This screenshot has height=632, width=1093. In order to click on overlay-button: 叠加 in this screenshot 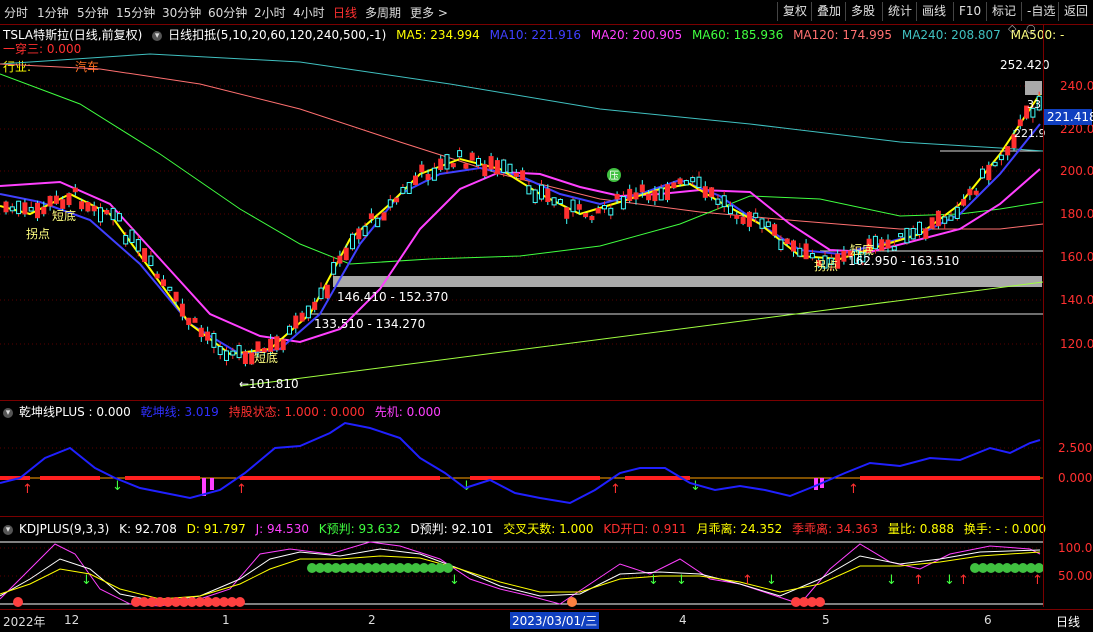, I will do `click(828, 11)`.